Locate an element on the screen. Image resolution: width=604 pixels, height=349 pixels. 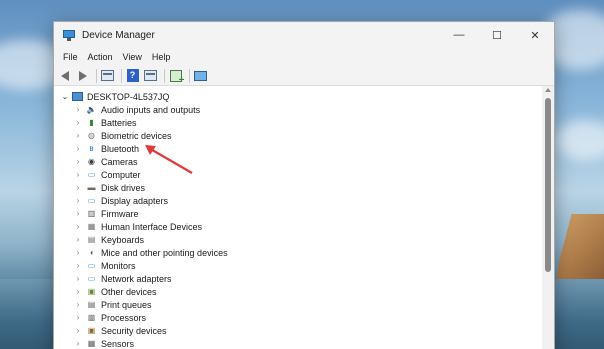
monitor-icon: ▭ is located at coordinates (91, 265).